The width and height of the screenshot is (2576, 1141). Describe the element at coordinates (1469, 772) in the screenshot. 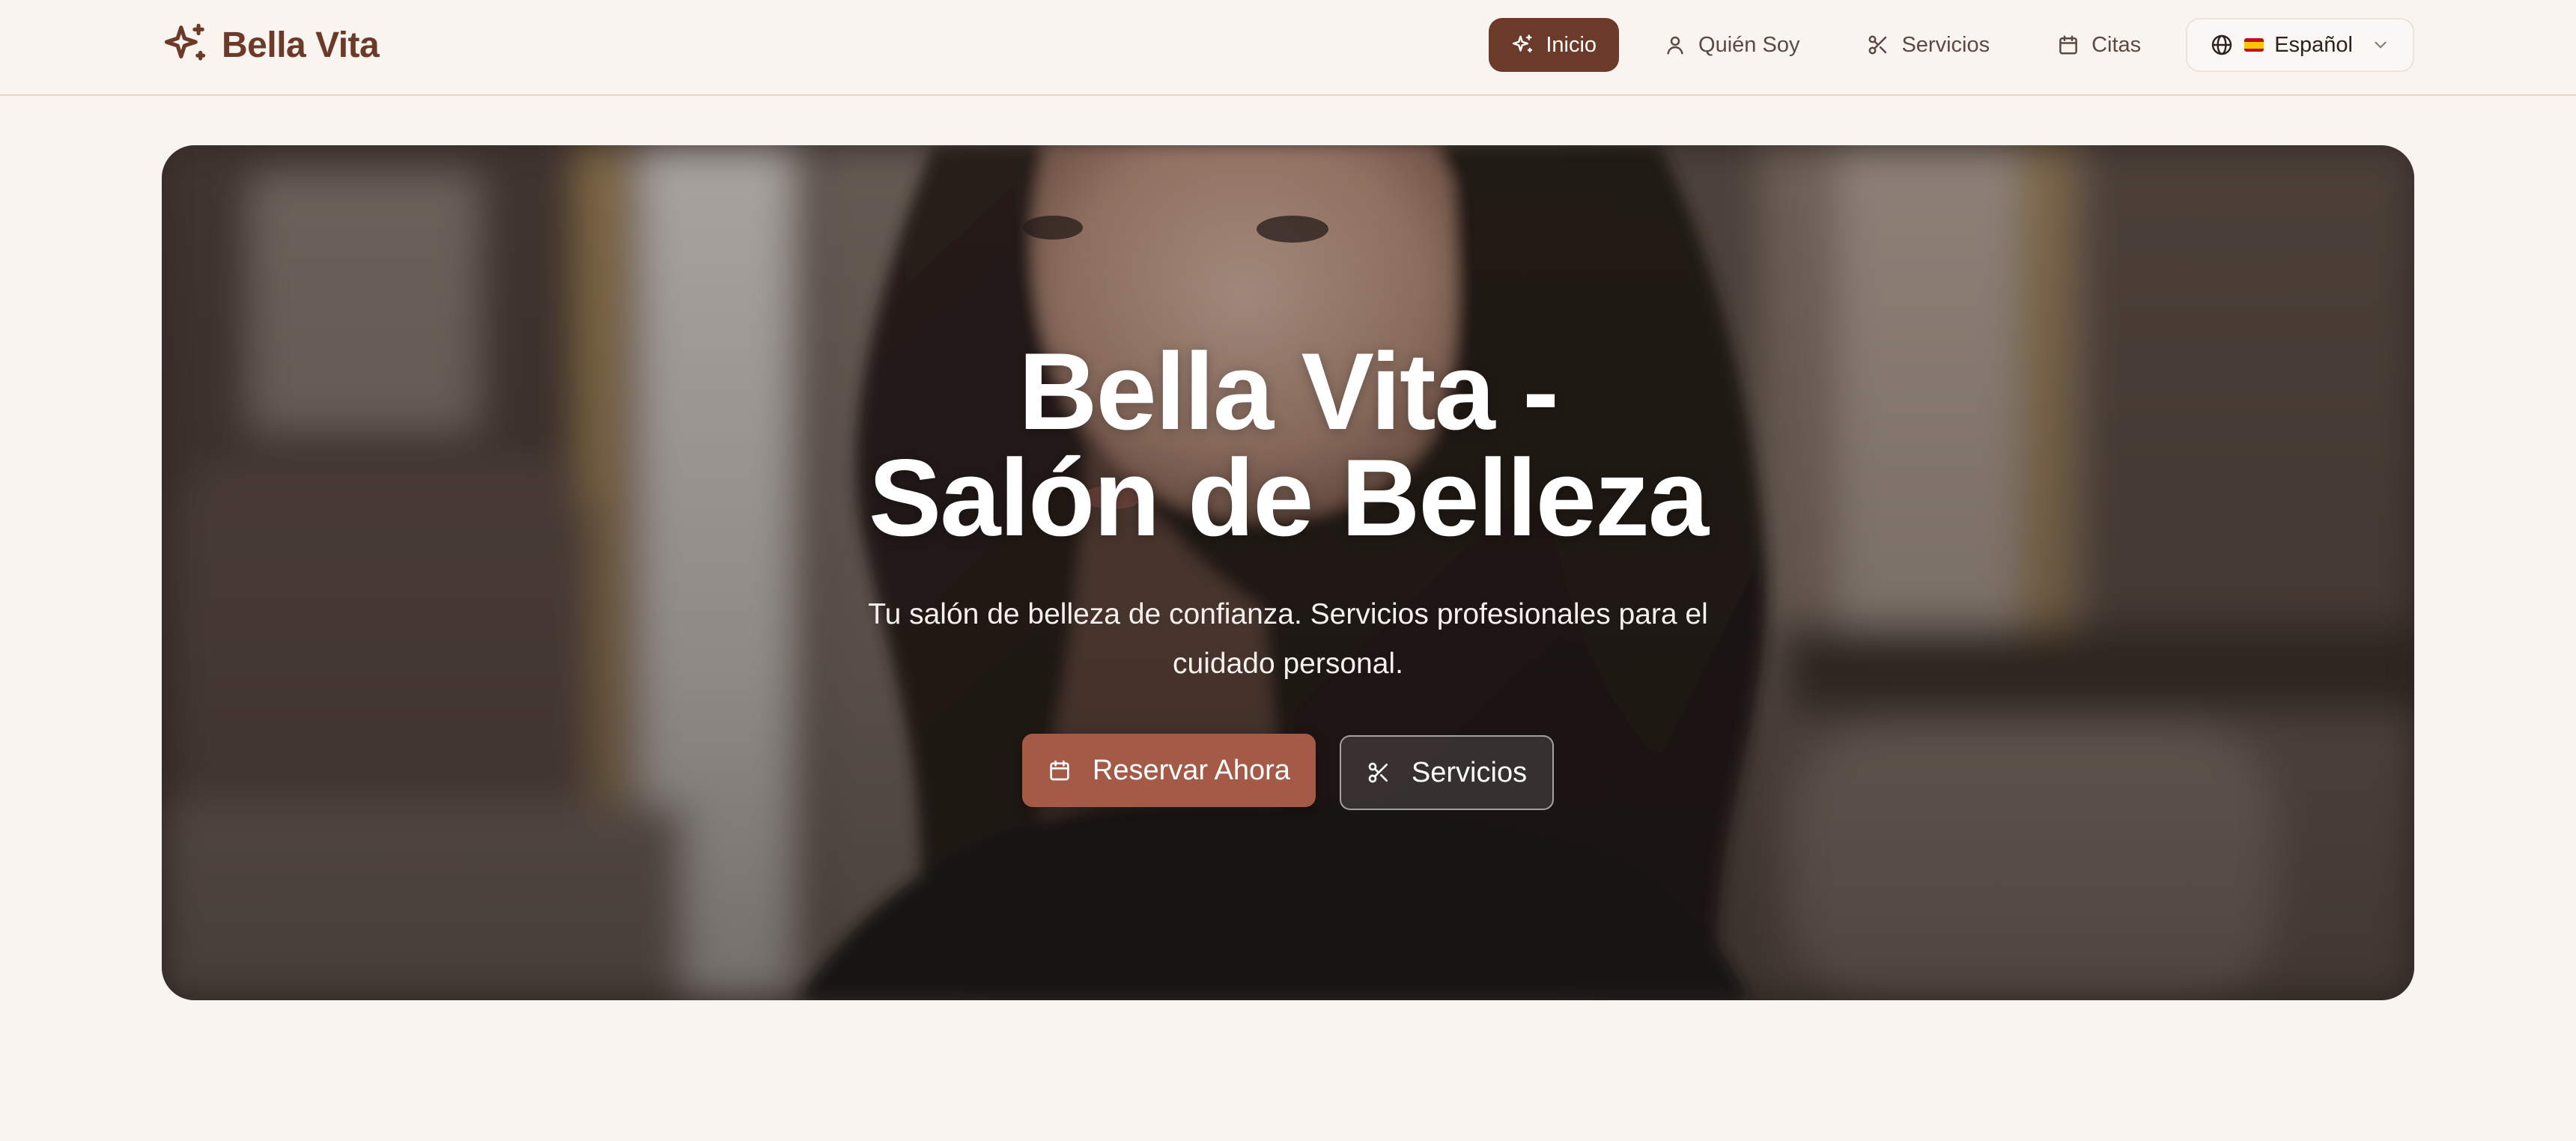

I see `services-label: Servicios` at that location.